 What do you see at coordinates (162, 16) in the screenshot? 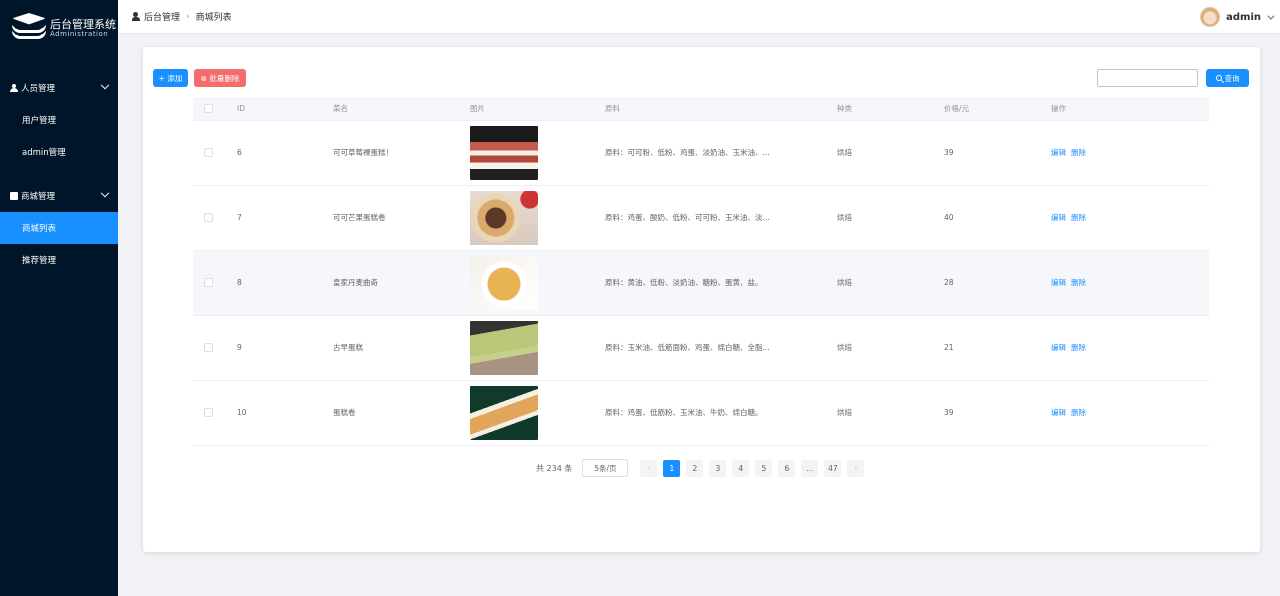
I see `breadcrumb-home: 后台管理` at bounding box center [162, 16].